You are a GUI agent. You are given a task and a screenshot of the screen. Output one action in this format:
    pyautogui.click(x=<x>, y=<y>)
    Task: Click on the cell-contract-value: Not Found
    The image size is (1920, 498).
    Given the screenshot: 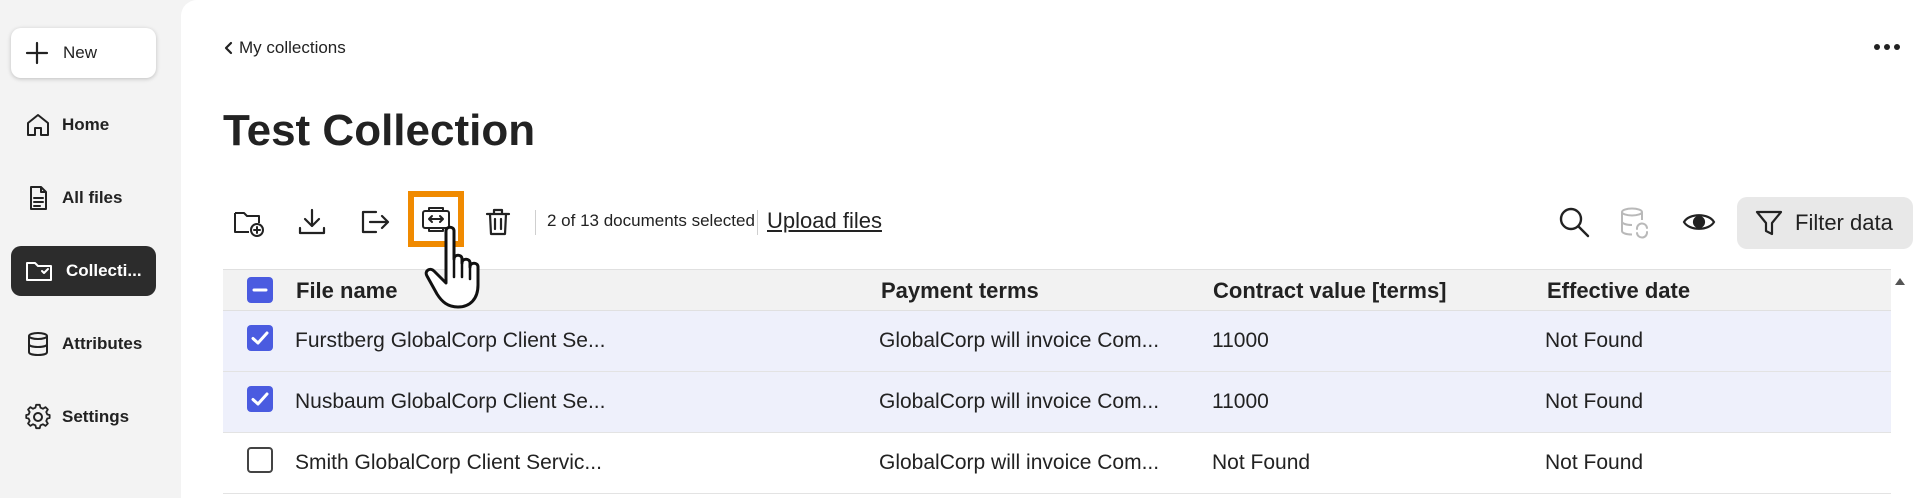 What is the action you would take?
    pyautogui.click(x=1261, y=462)
    